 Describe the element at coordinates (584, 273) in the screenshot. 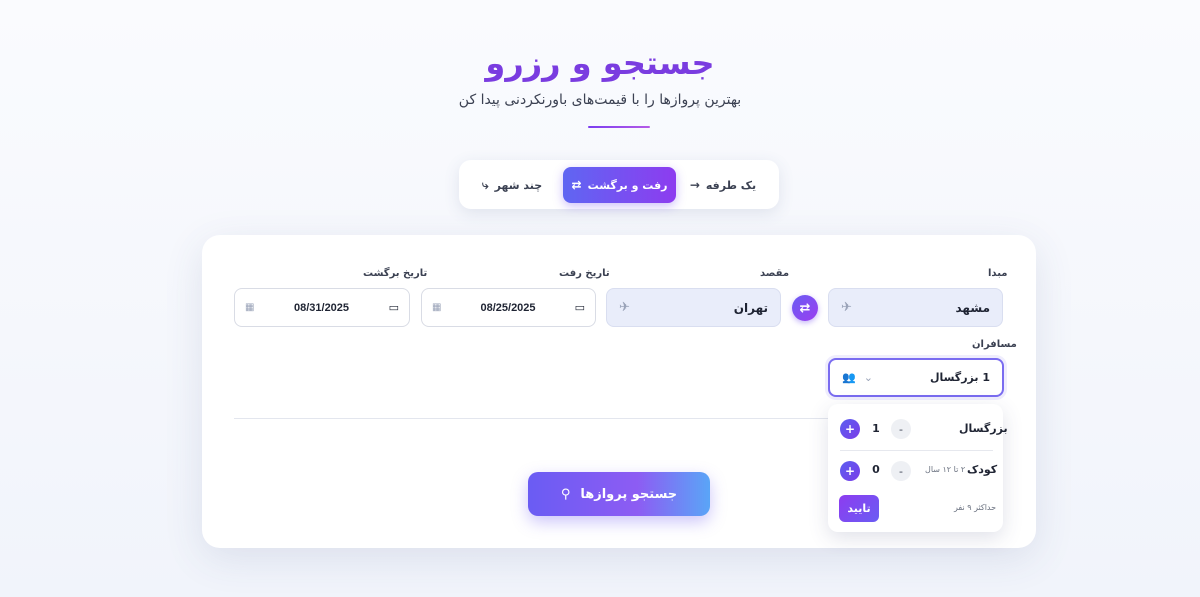

I see `departure-date-label: تاریخ رفت` at that location.